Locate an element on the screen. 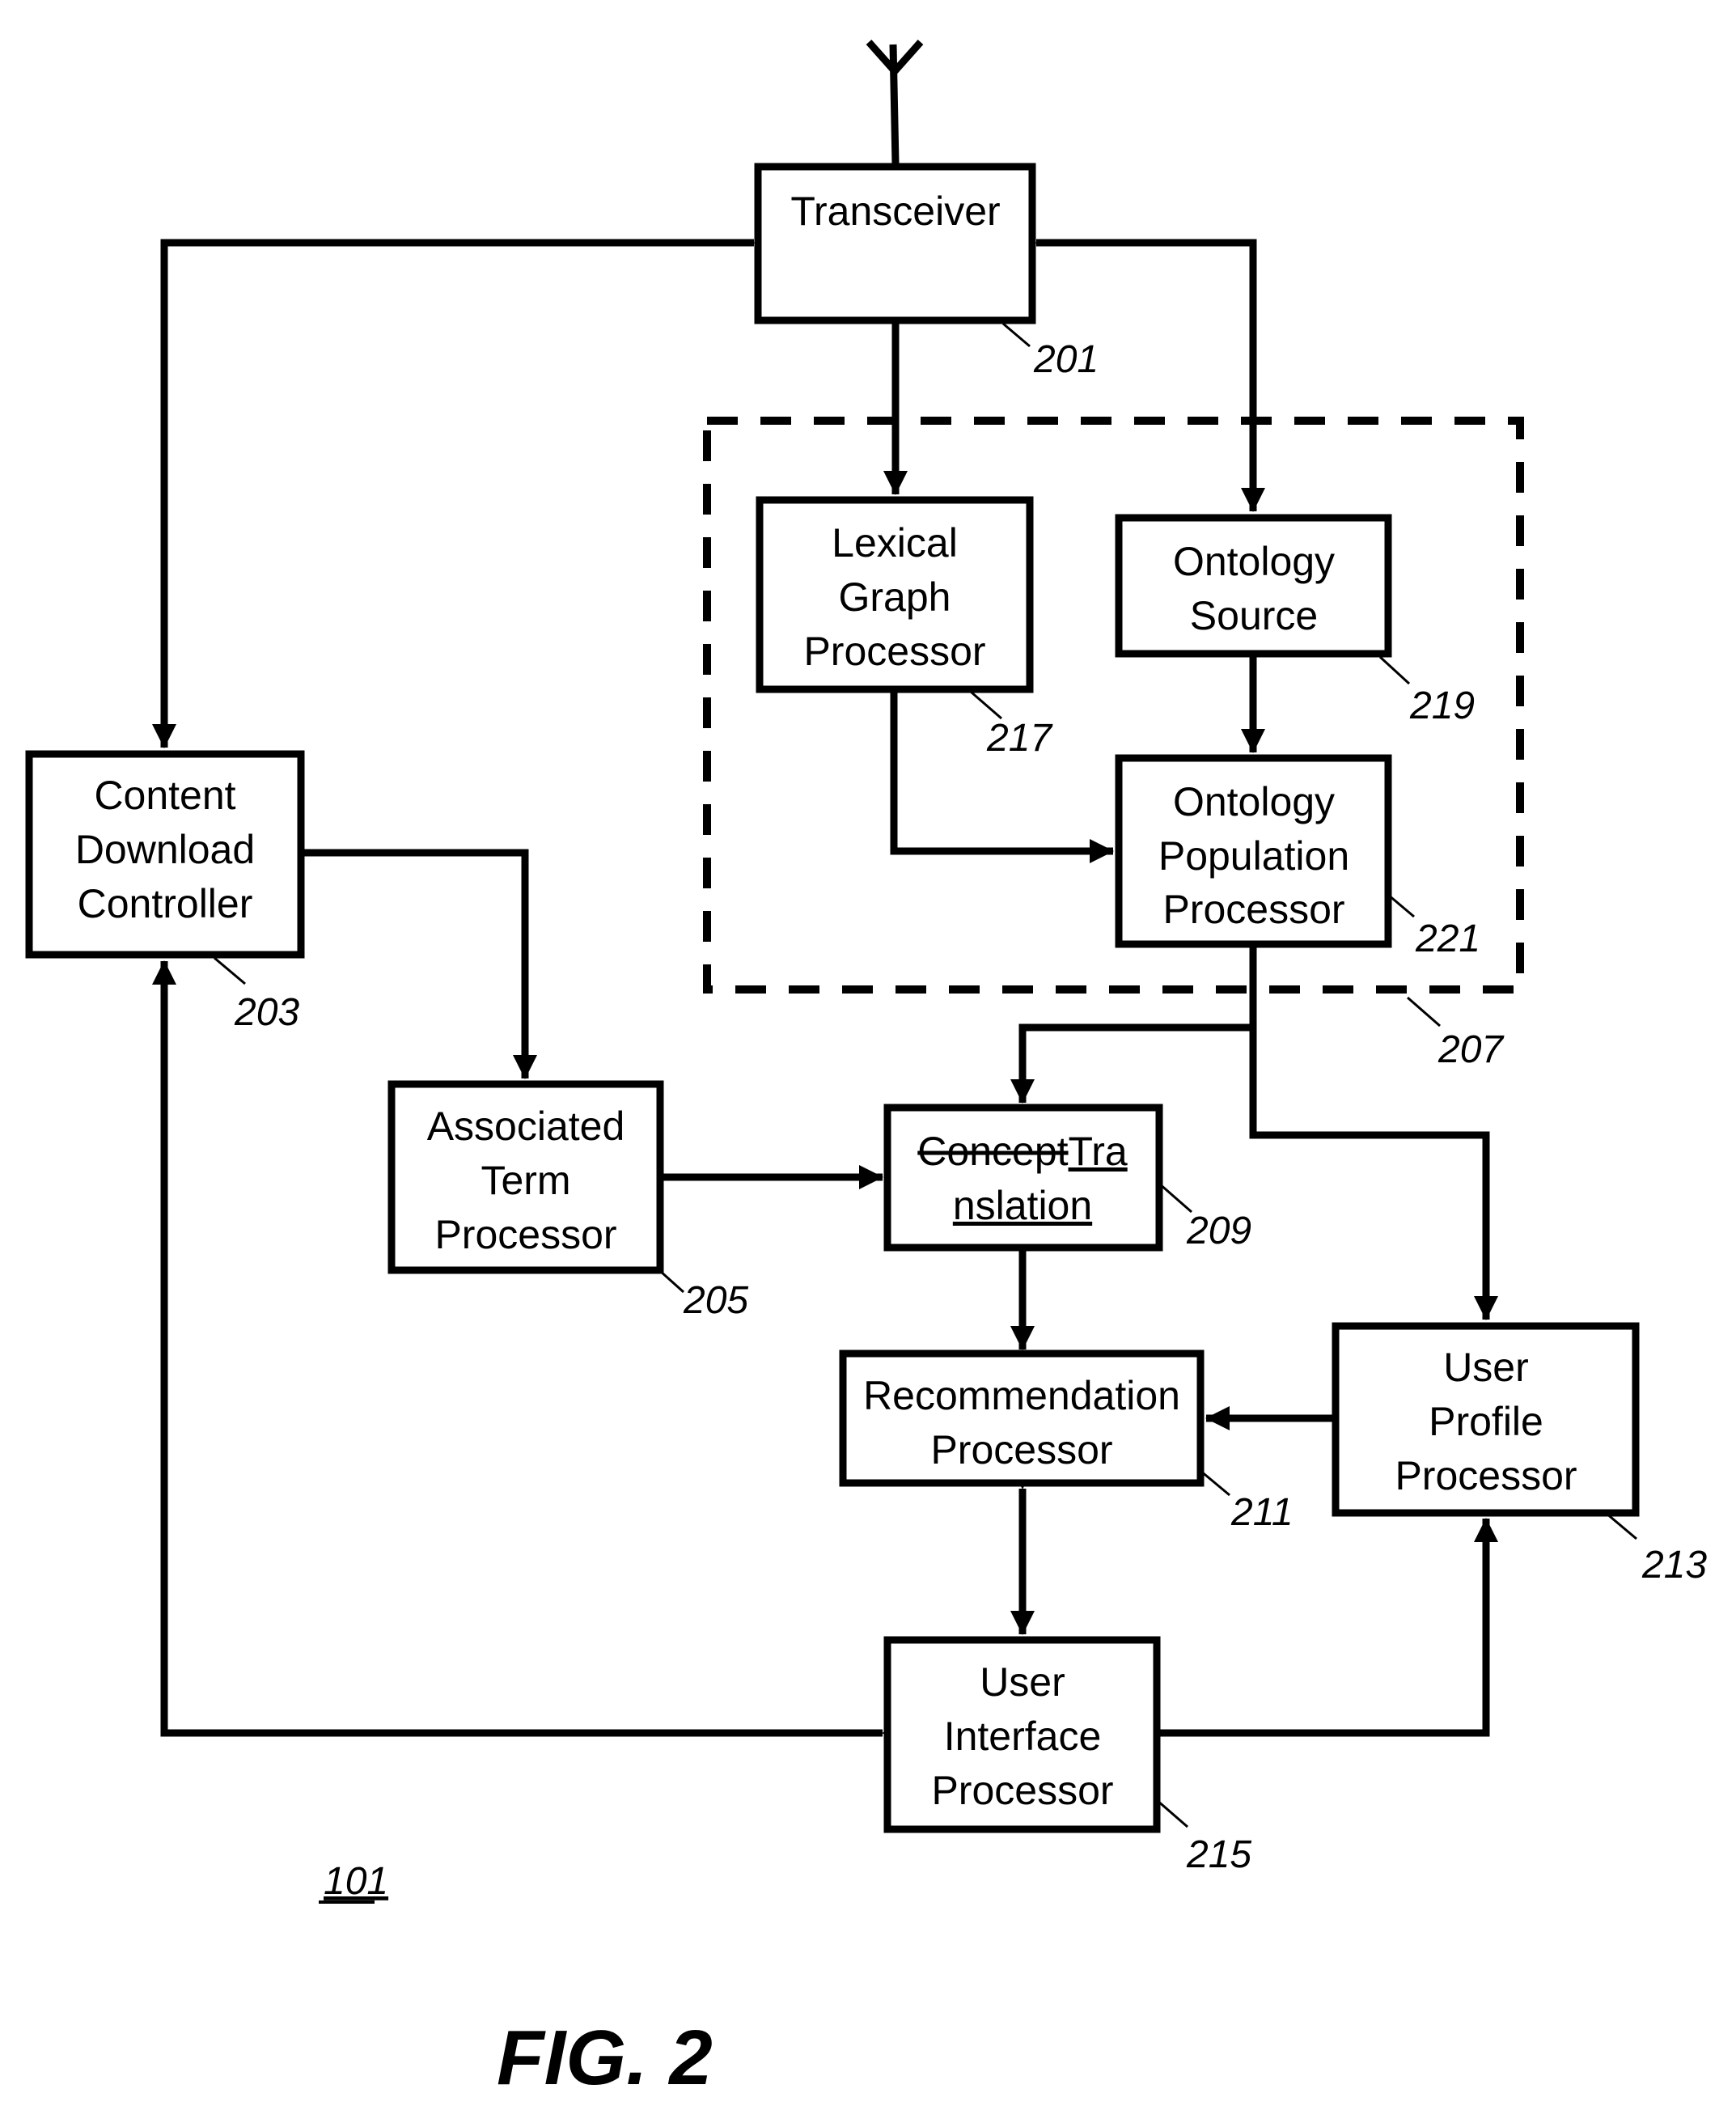 This screenshot has width=1736, height=2127. translation-label-line1: ConceptTra is located at coordinates (1022, 1151).